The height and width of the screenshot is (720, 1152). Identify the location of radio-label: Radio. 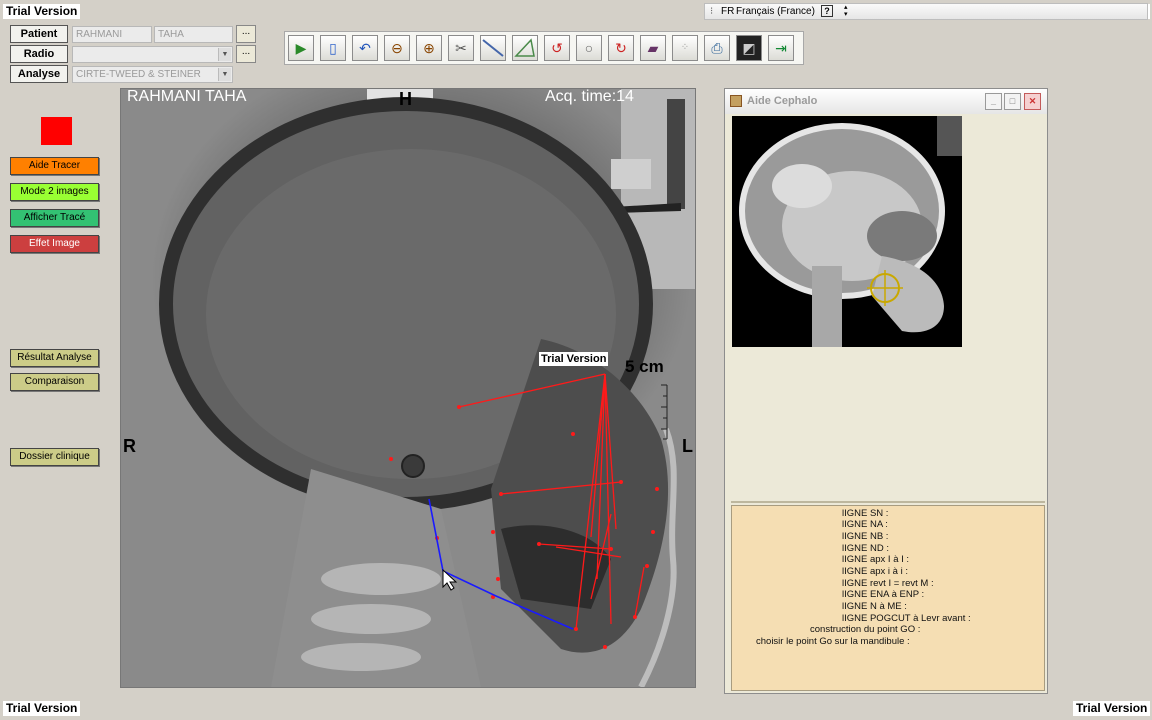
(39, 54).